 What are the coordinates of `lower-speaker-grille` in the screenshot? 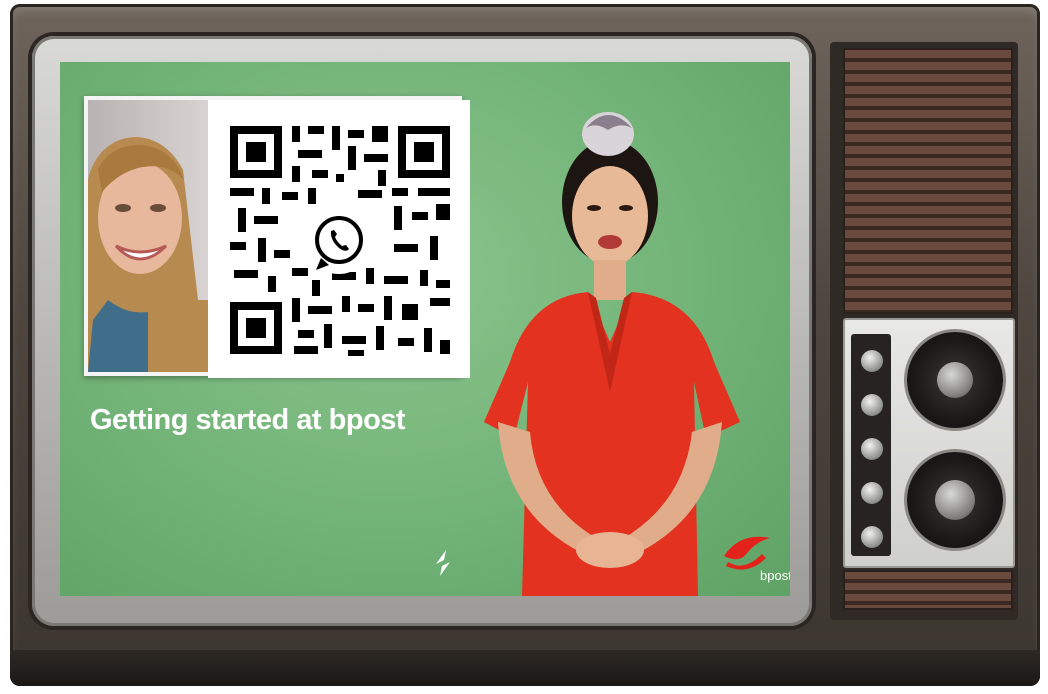 It's located at (928, 590).